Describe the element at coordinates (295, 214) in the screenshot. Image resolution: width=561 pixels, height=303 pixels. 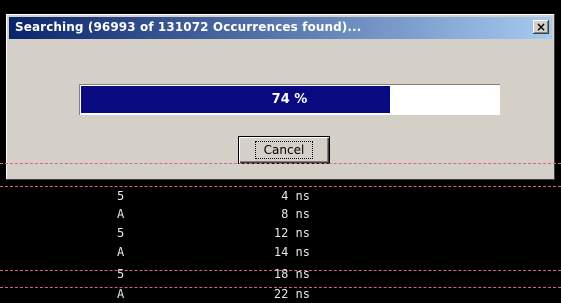
I see `time-value: 8 ns` at that location.